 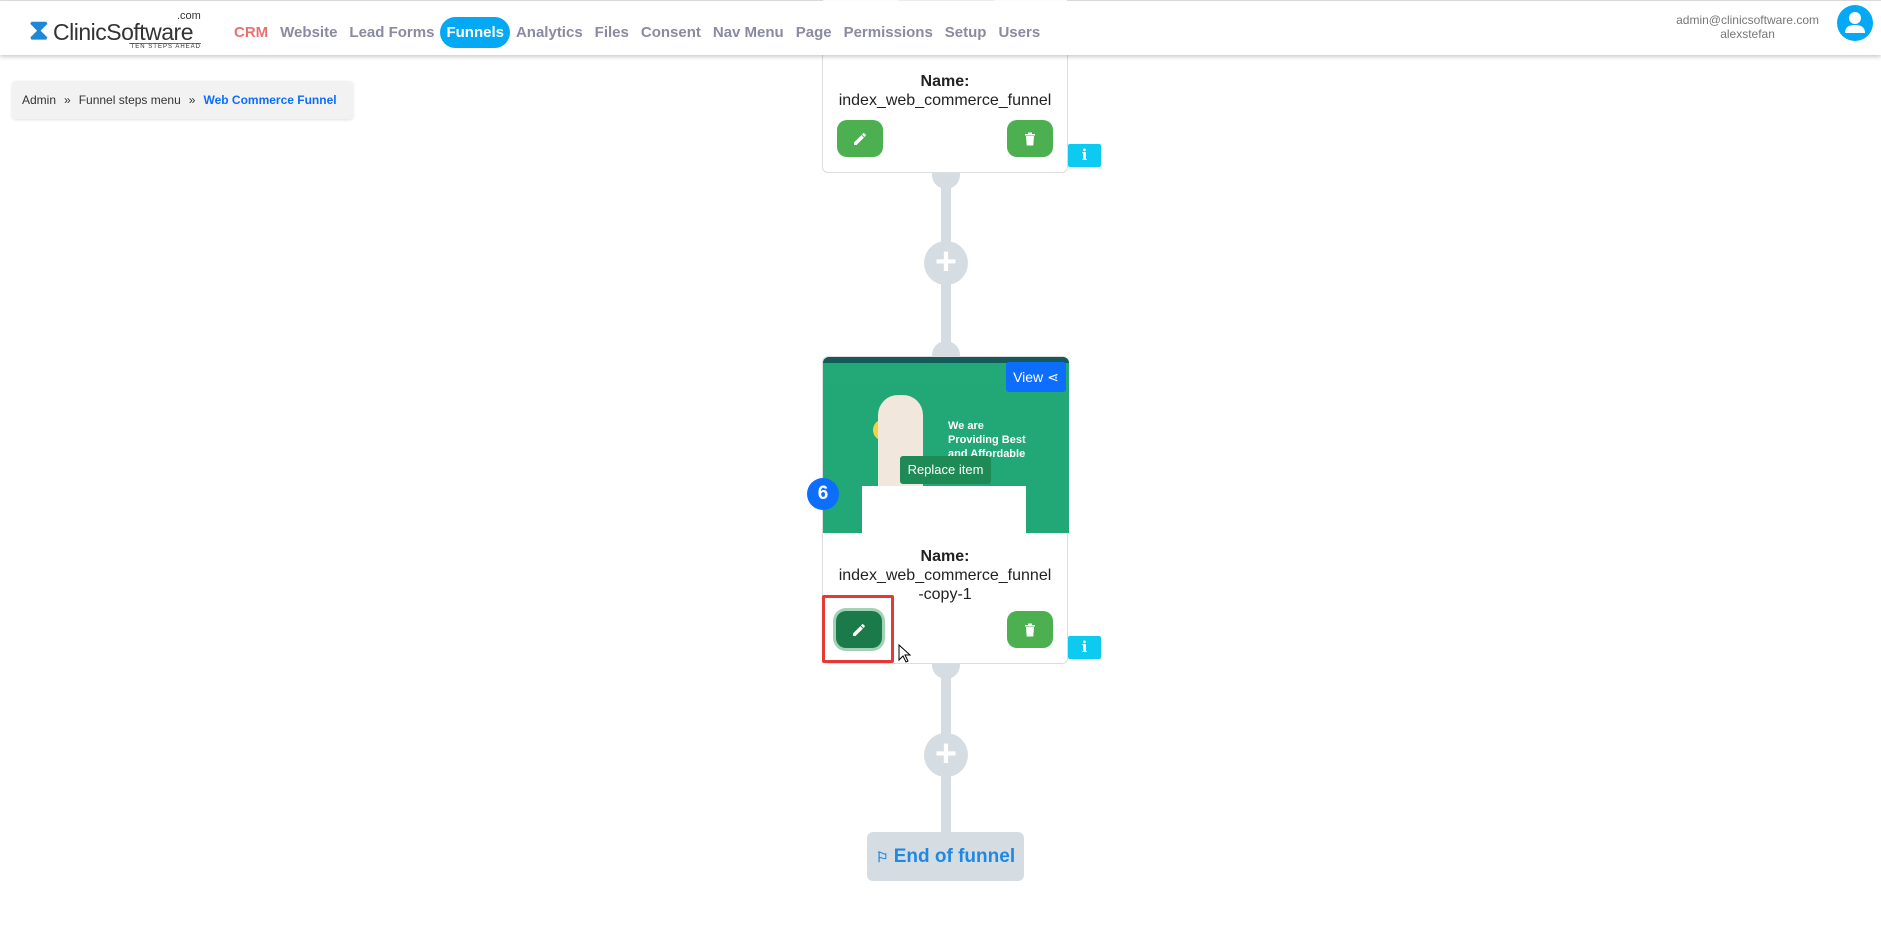 What do you see at coordinates (987, 440) in the screenshot?
I see `preview-headline: We are Providing Best and Affordable` at bounding box center [987, 440].